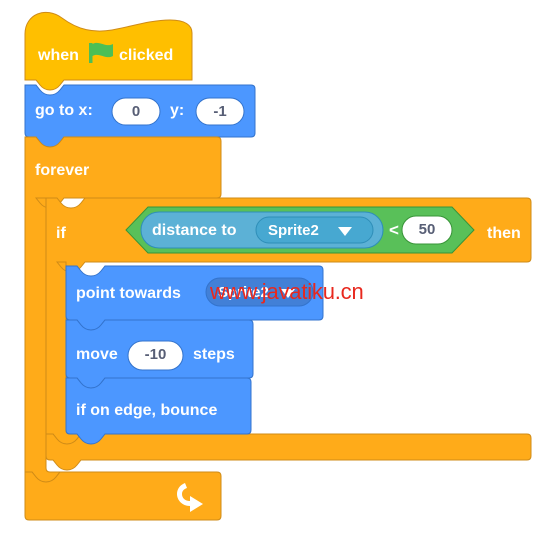 Image resolution: width=548 pixels, height=540 pixels. I want to click on goto-y-input: -1, so click(220, 111).